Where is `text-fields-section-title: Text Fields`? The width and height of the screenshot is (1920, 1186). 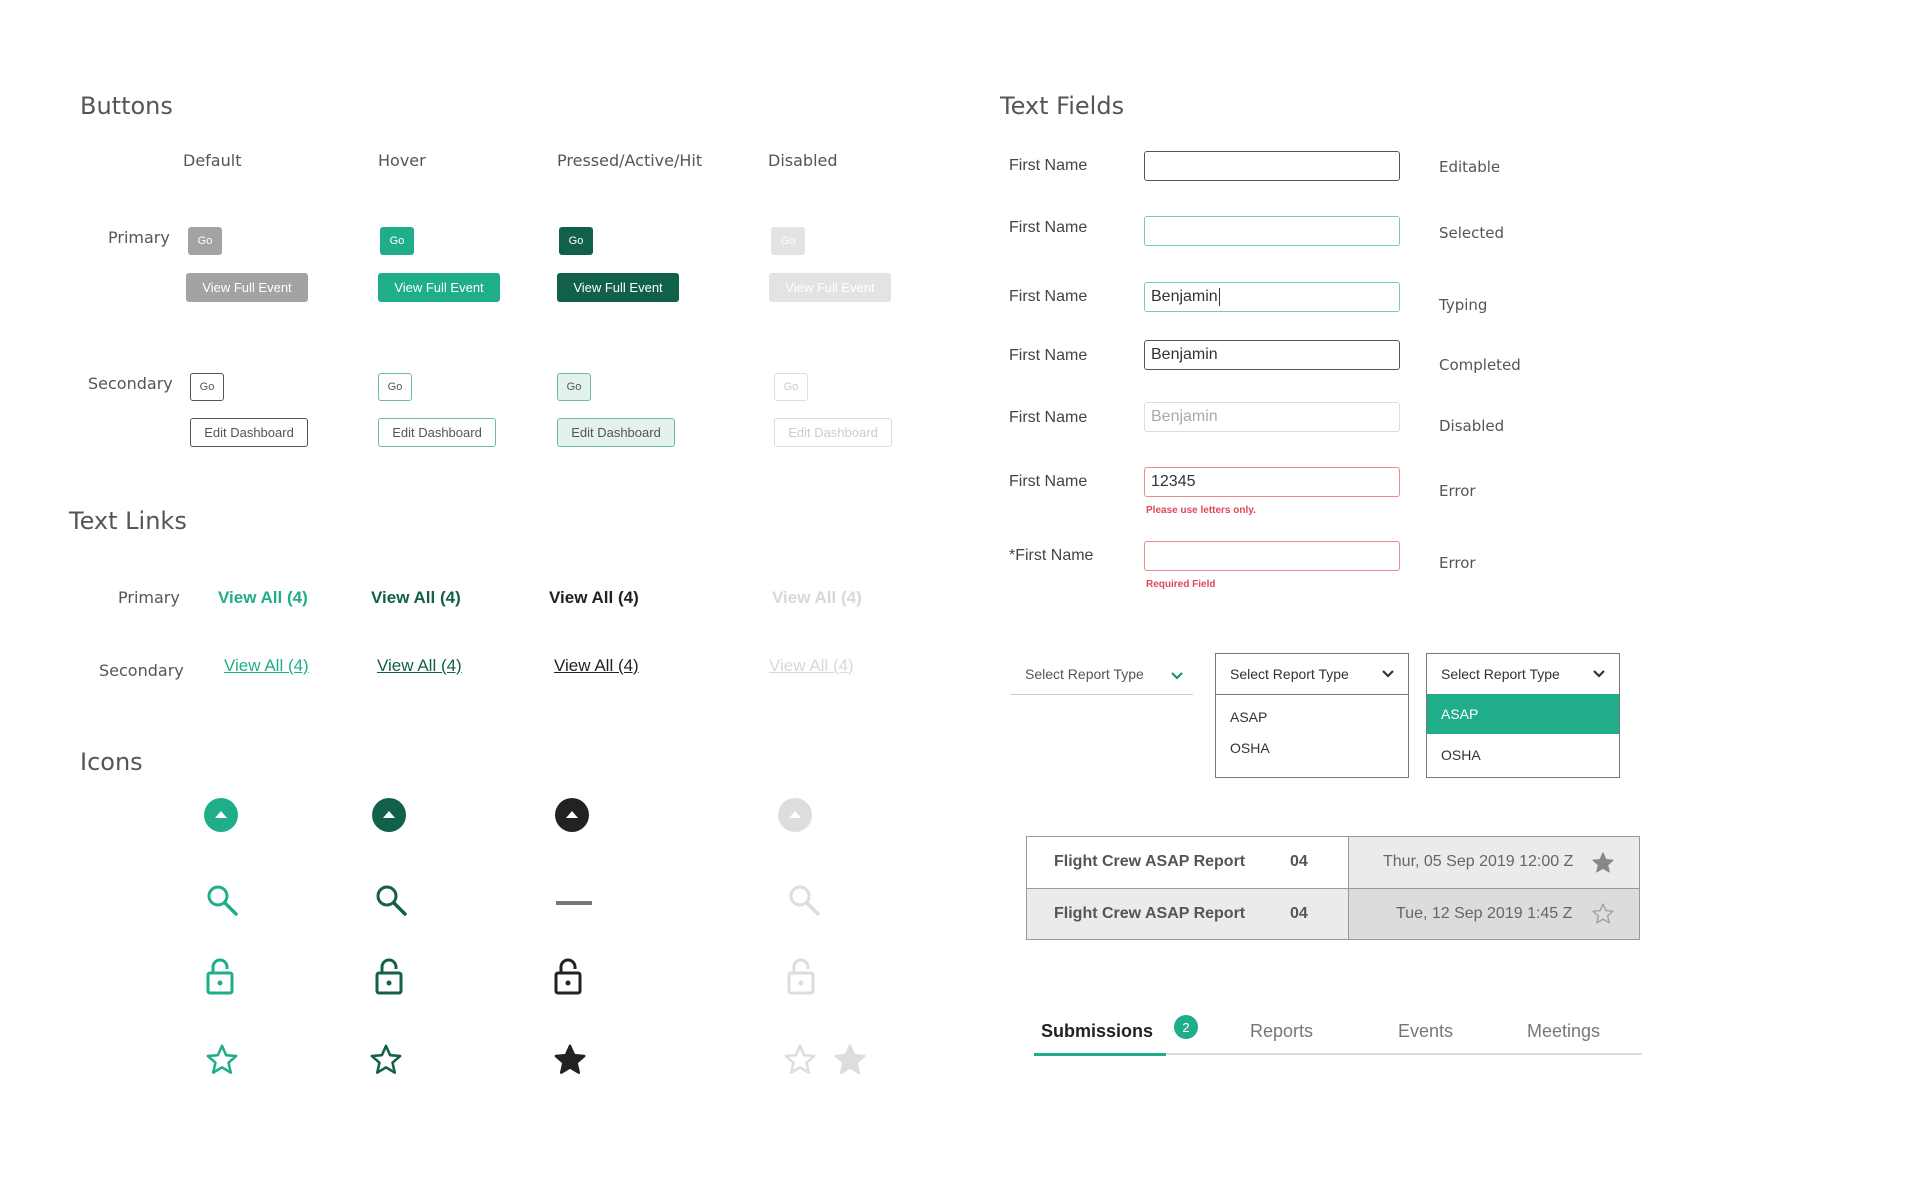 text-fields-section-title: Text Fields is located at coordinates (1062, 106).